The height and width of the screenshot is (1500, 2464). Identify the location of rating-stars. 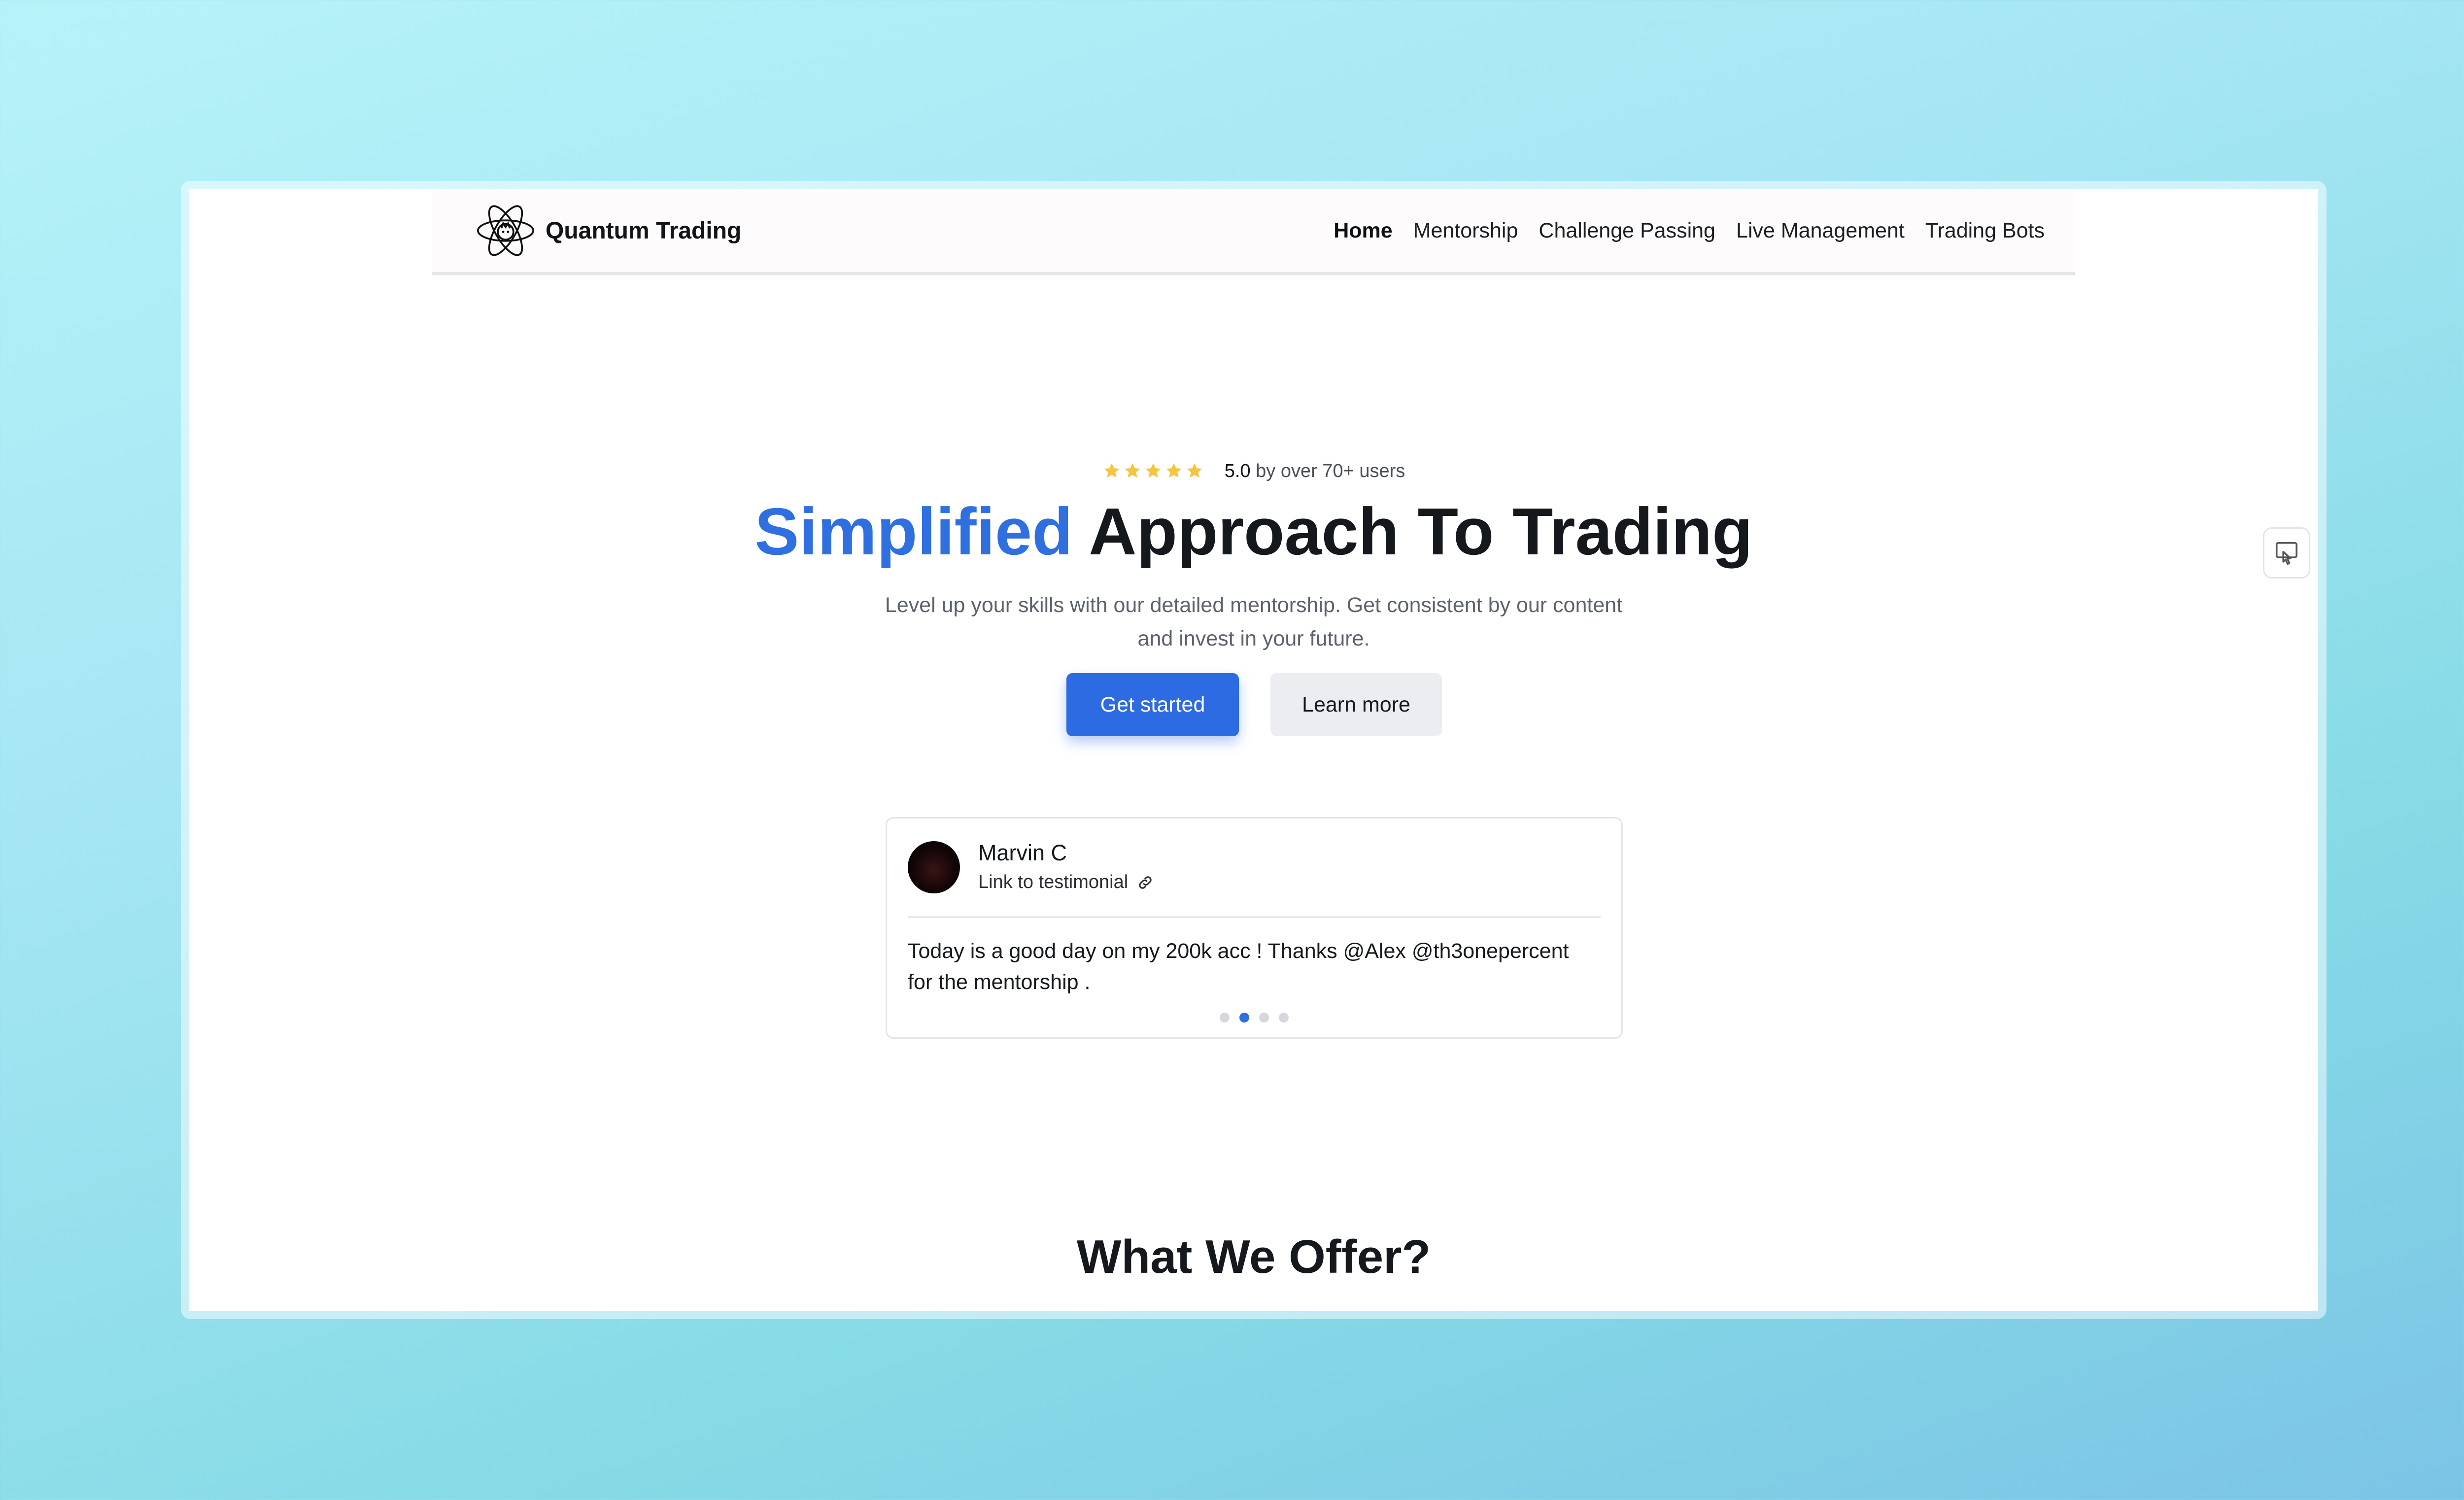
(1153, 471).